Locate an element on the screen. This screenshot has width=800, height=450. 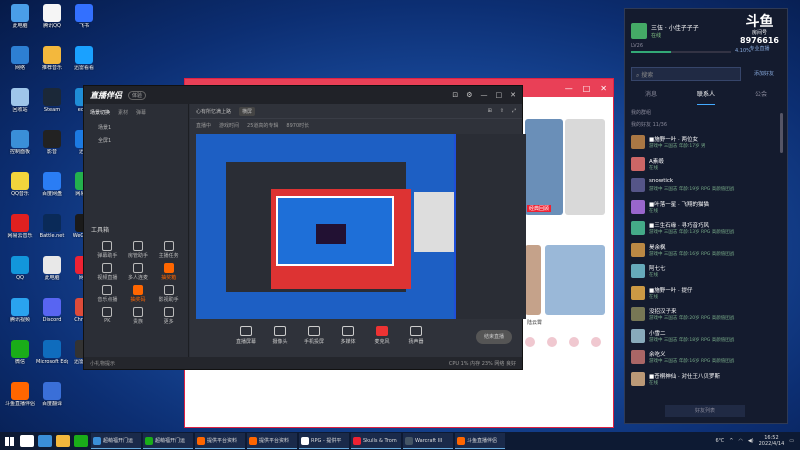
desktop-icon: 网络 is located at coordinates (20, 58).